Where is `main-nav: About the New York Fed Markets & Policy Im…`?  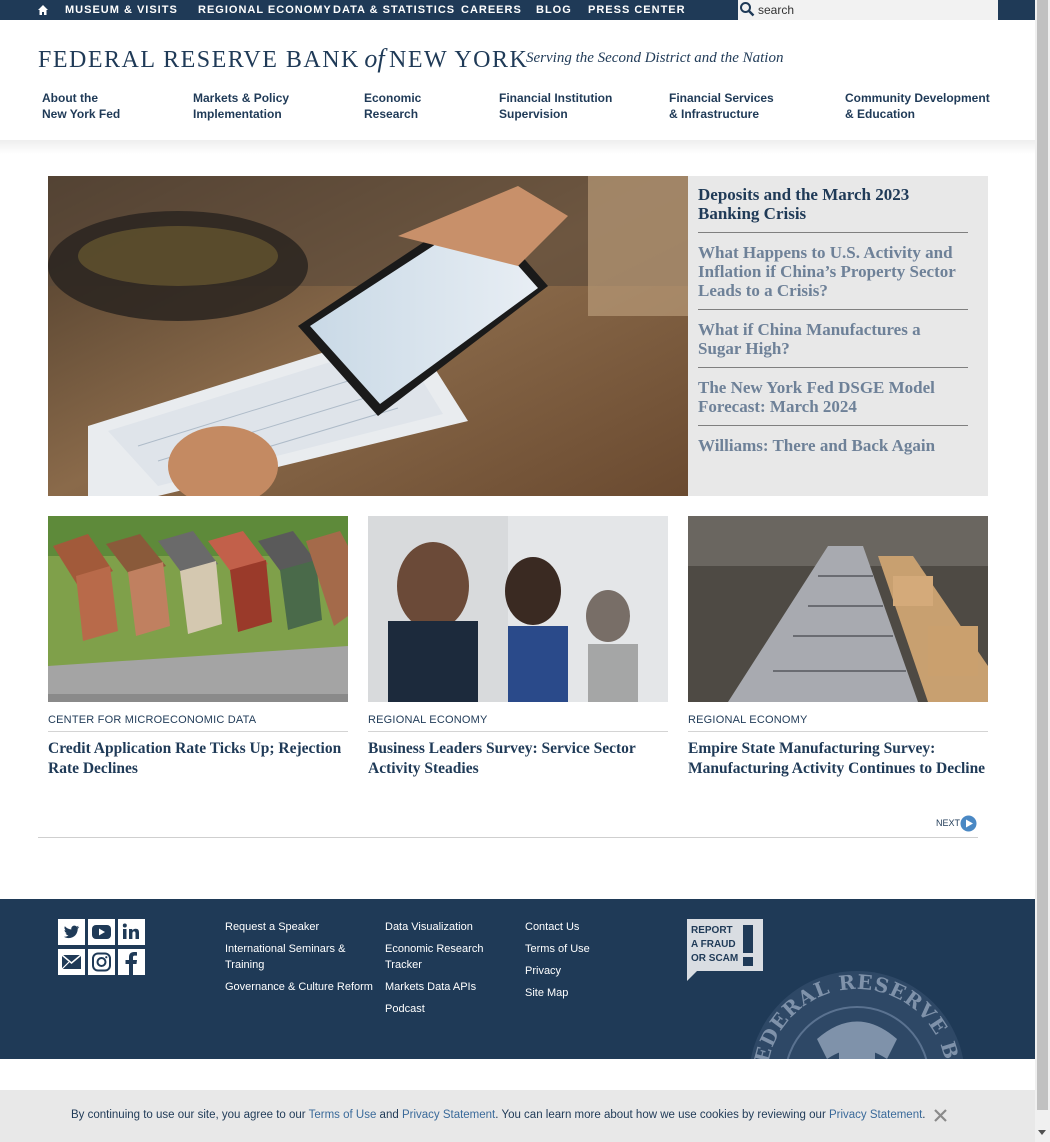
main-nav: About the New York Fed Markets & Policy Im… is located at coordinates (517, 114).